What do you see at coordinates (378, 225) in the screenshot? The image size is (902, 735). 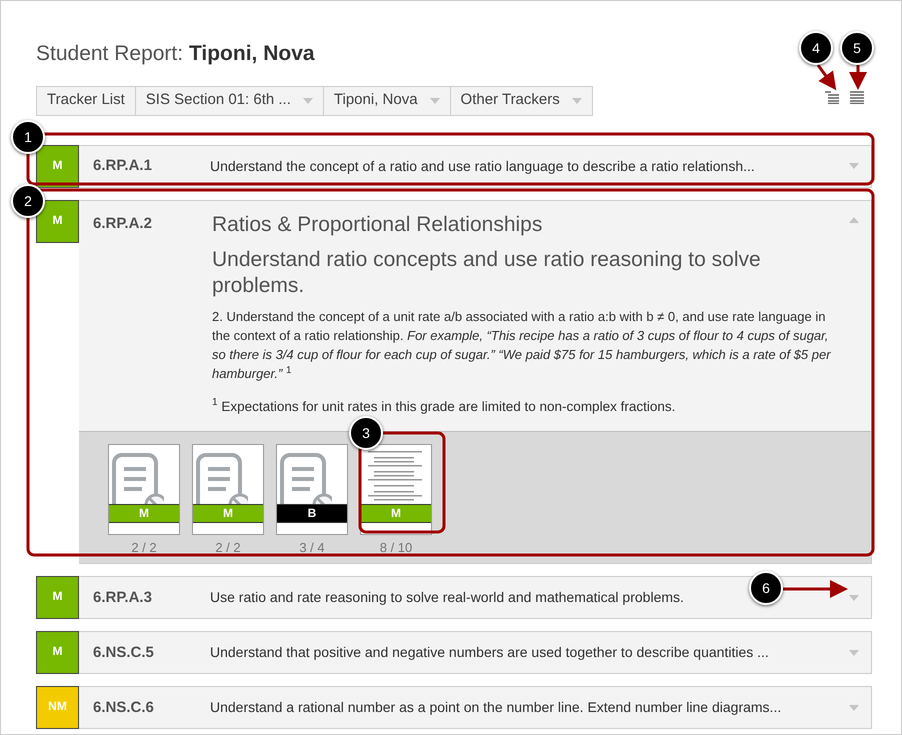 I see `domain-heading: Ratios & Proportional Relationships` at bounding box center [378, 225].